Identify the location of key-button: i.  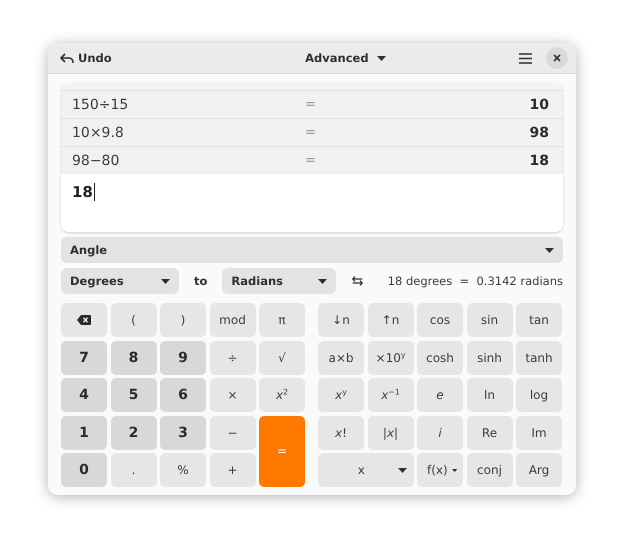
(440, 433).